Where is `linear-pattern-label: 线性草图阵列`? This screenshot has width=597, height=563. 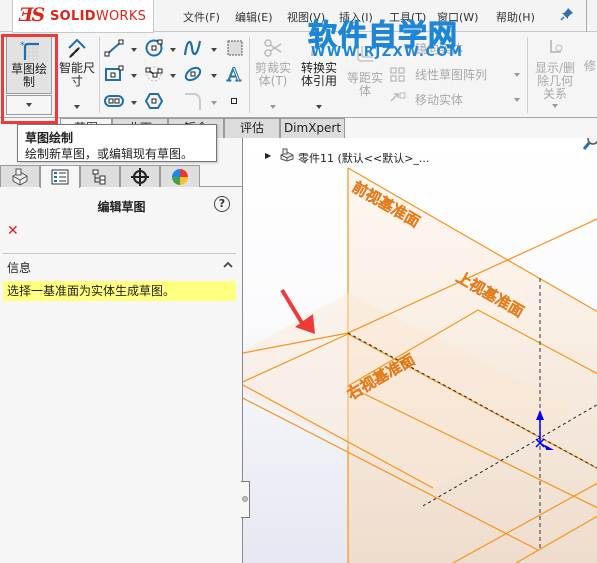
linear-pattern-label: 线性草图阵列 is located at coordinates (451, 75).